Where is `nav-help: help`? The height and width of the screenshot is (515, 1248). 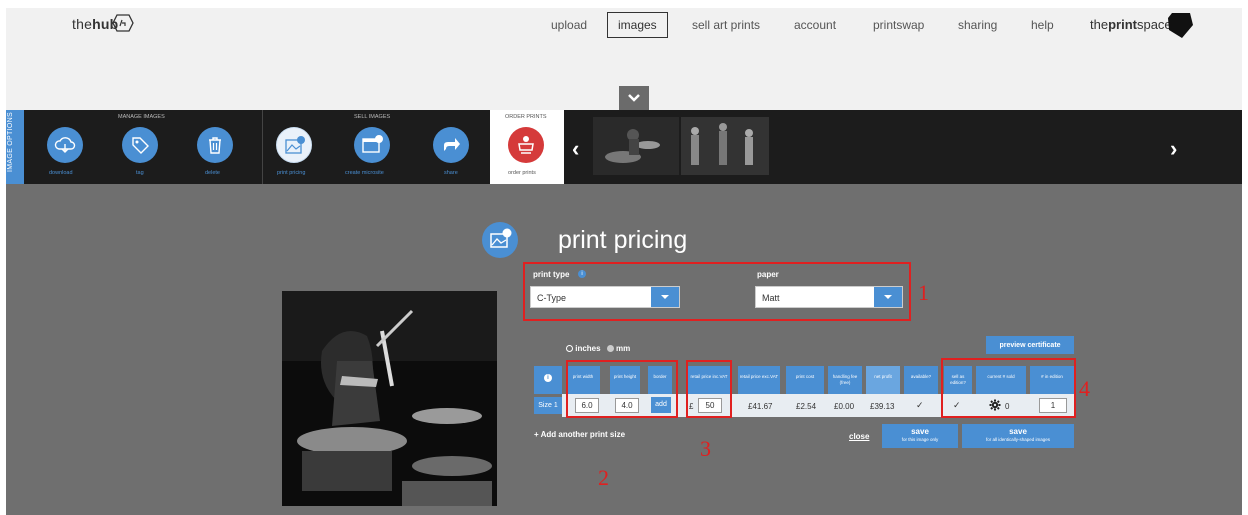 nav-help: help is located at coordinates (1042, 25).